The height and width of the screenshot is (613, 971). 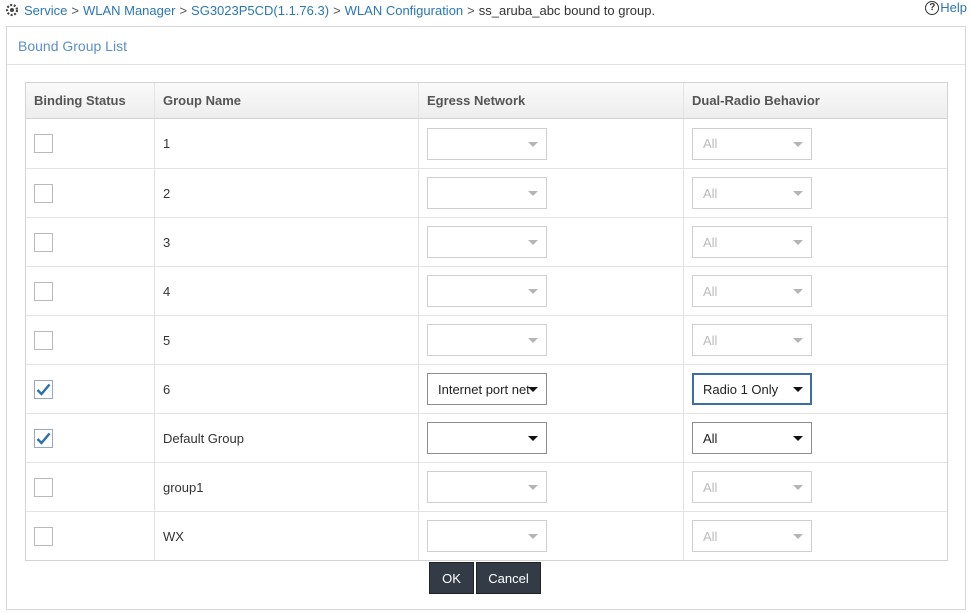 What do you see at coordinates (173, 536) in the screenshot?
I see `group-name: WX` at bounding box center [173, 536].